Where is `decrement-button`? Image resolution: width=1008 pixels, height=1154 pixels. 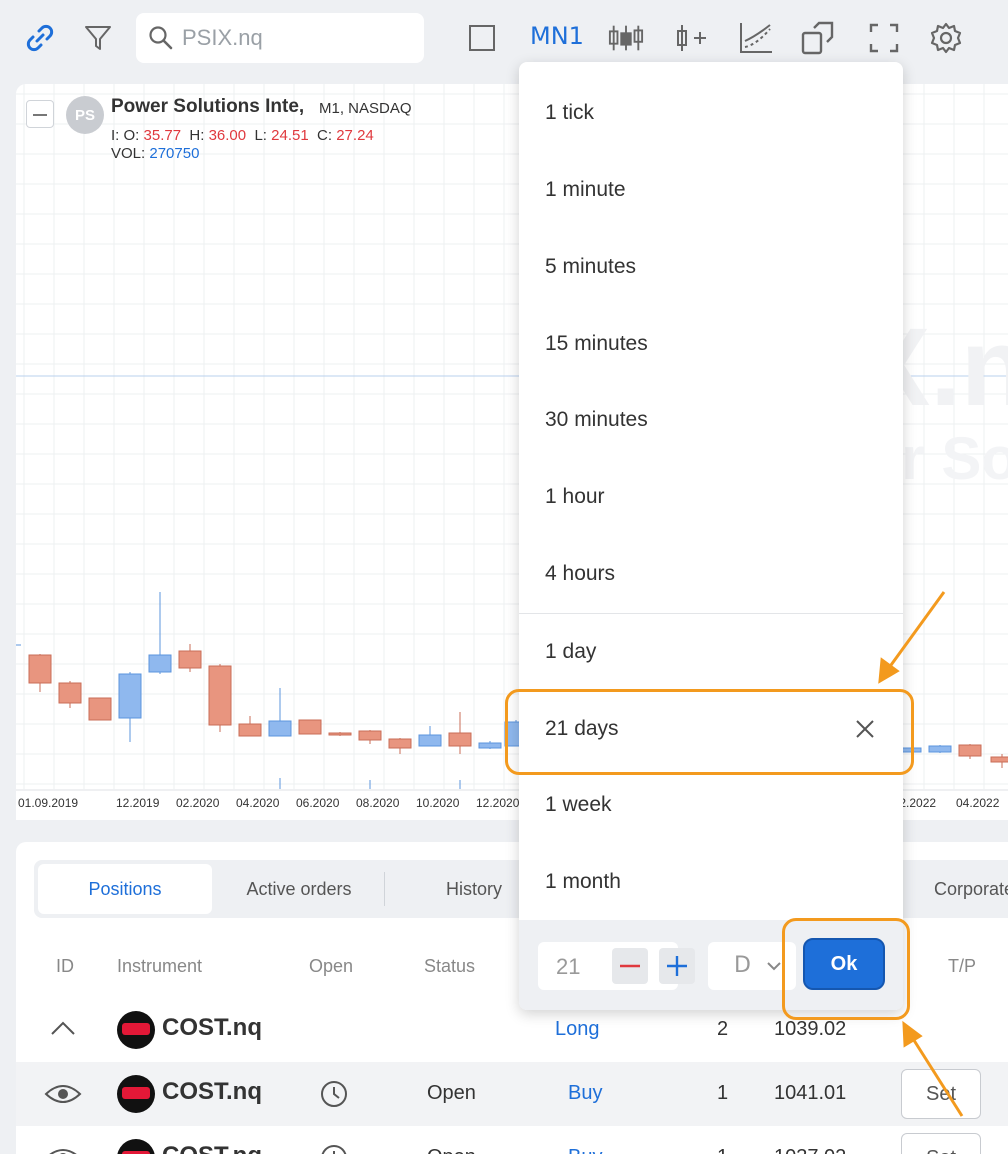
decrement-button is located at coordinates (630, 966).